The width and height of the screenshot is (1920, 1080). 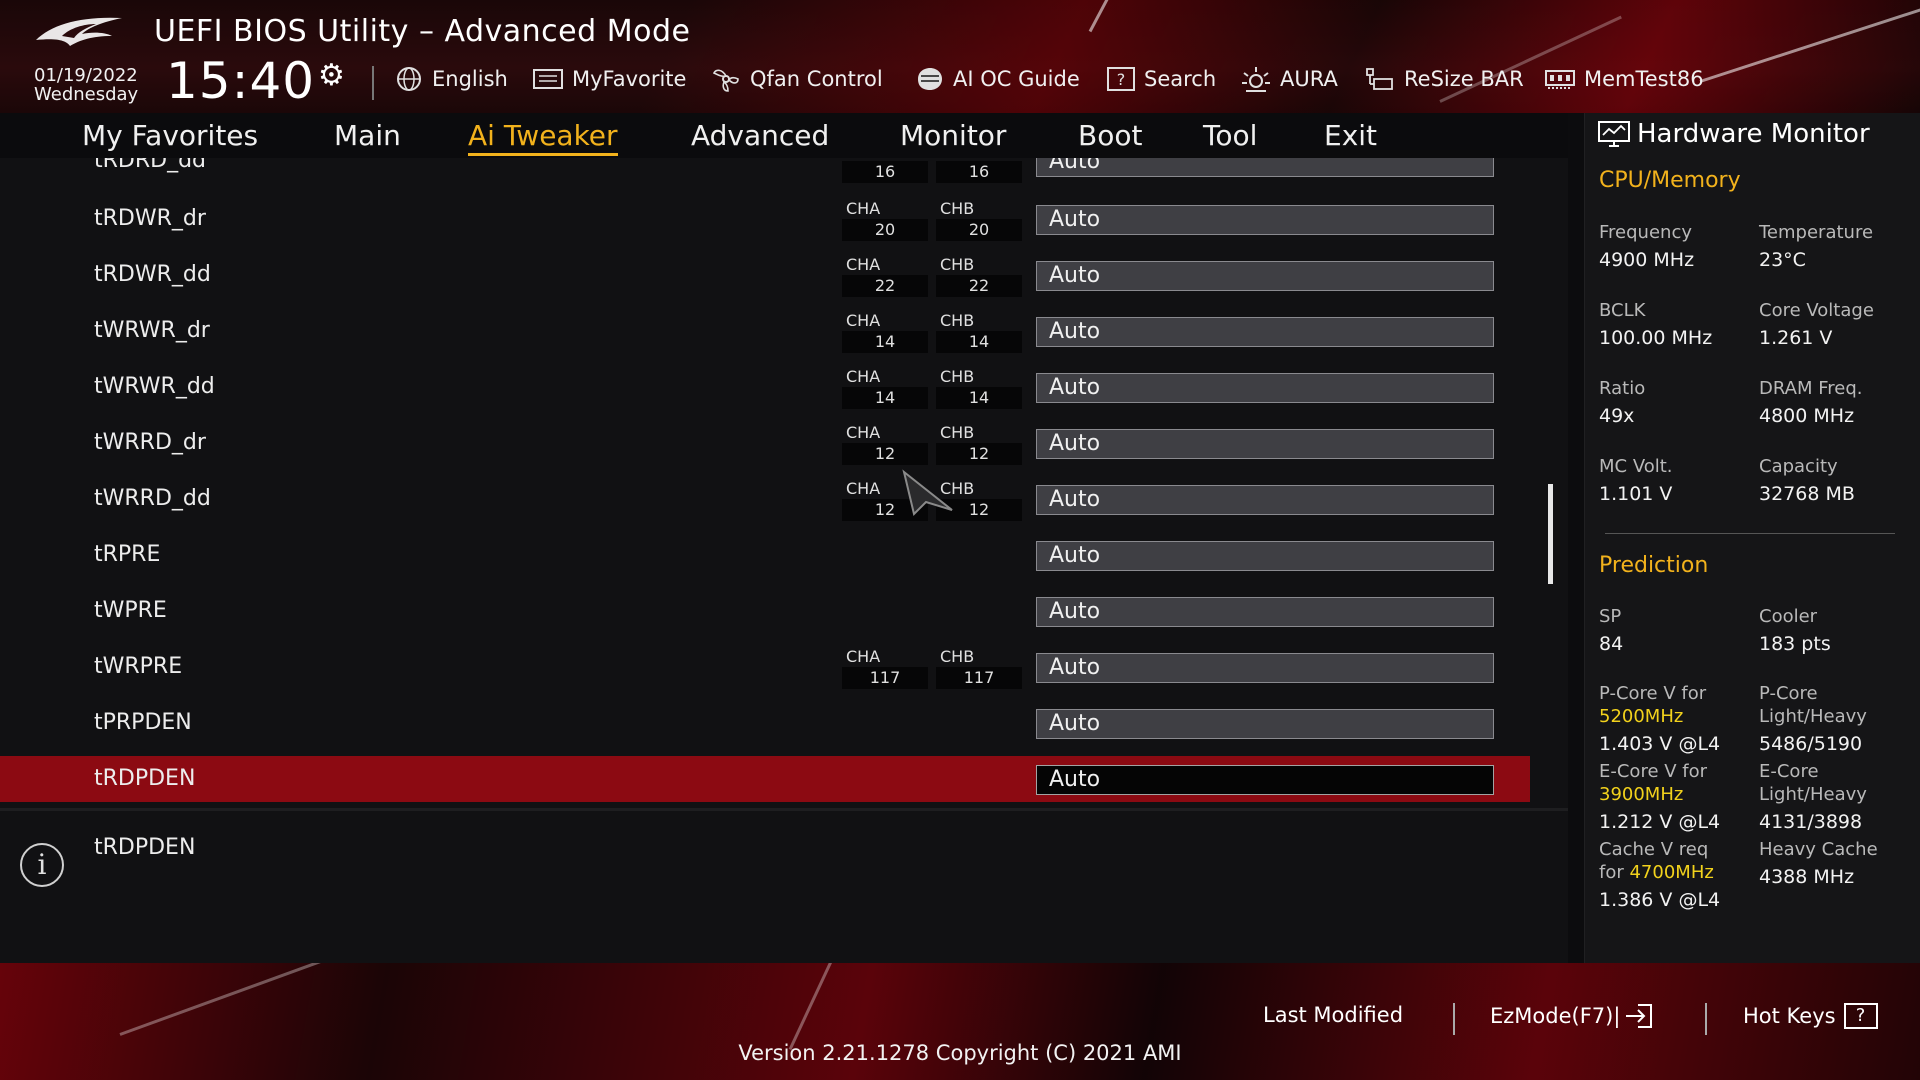 What do you see at coordinates (331, 75) in the screenshot?
I see `gear-icon: ⚙` at bounding box center [331, 75].